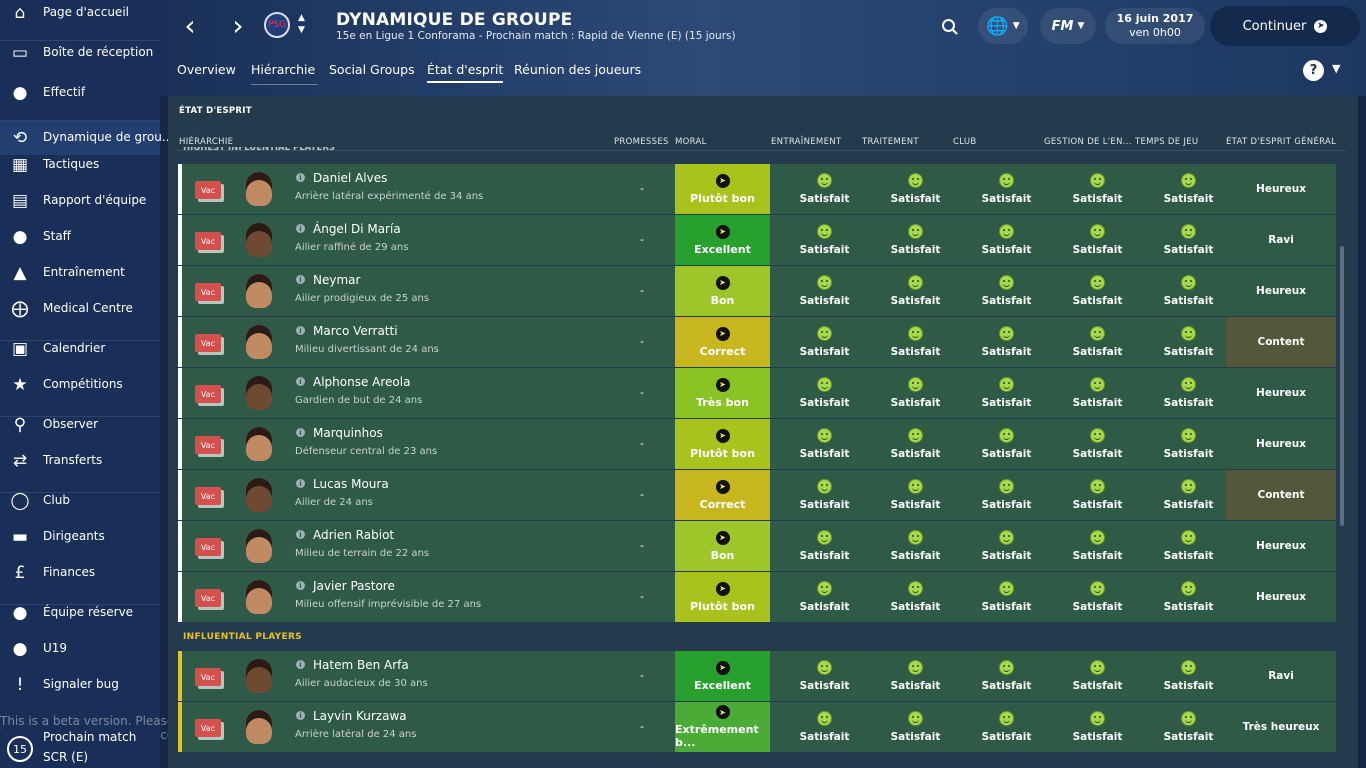 The height and width of the screenshot is (768, 1366). What do you see at coordinates (1068, 26) in the screenshot?
I see `fm-menu-button: FM ▼` at bounding box center [1068, 26].